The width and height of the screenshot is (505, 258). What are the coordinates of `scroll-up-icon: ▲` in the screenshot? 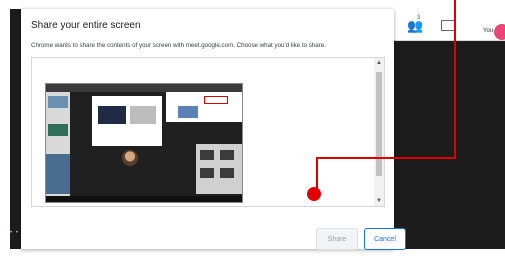 It's located at (379, 63).